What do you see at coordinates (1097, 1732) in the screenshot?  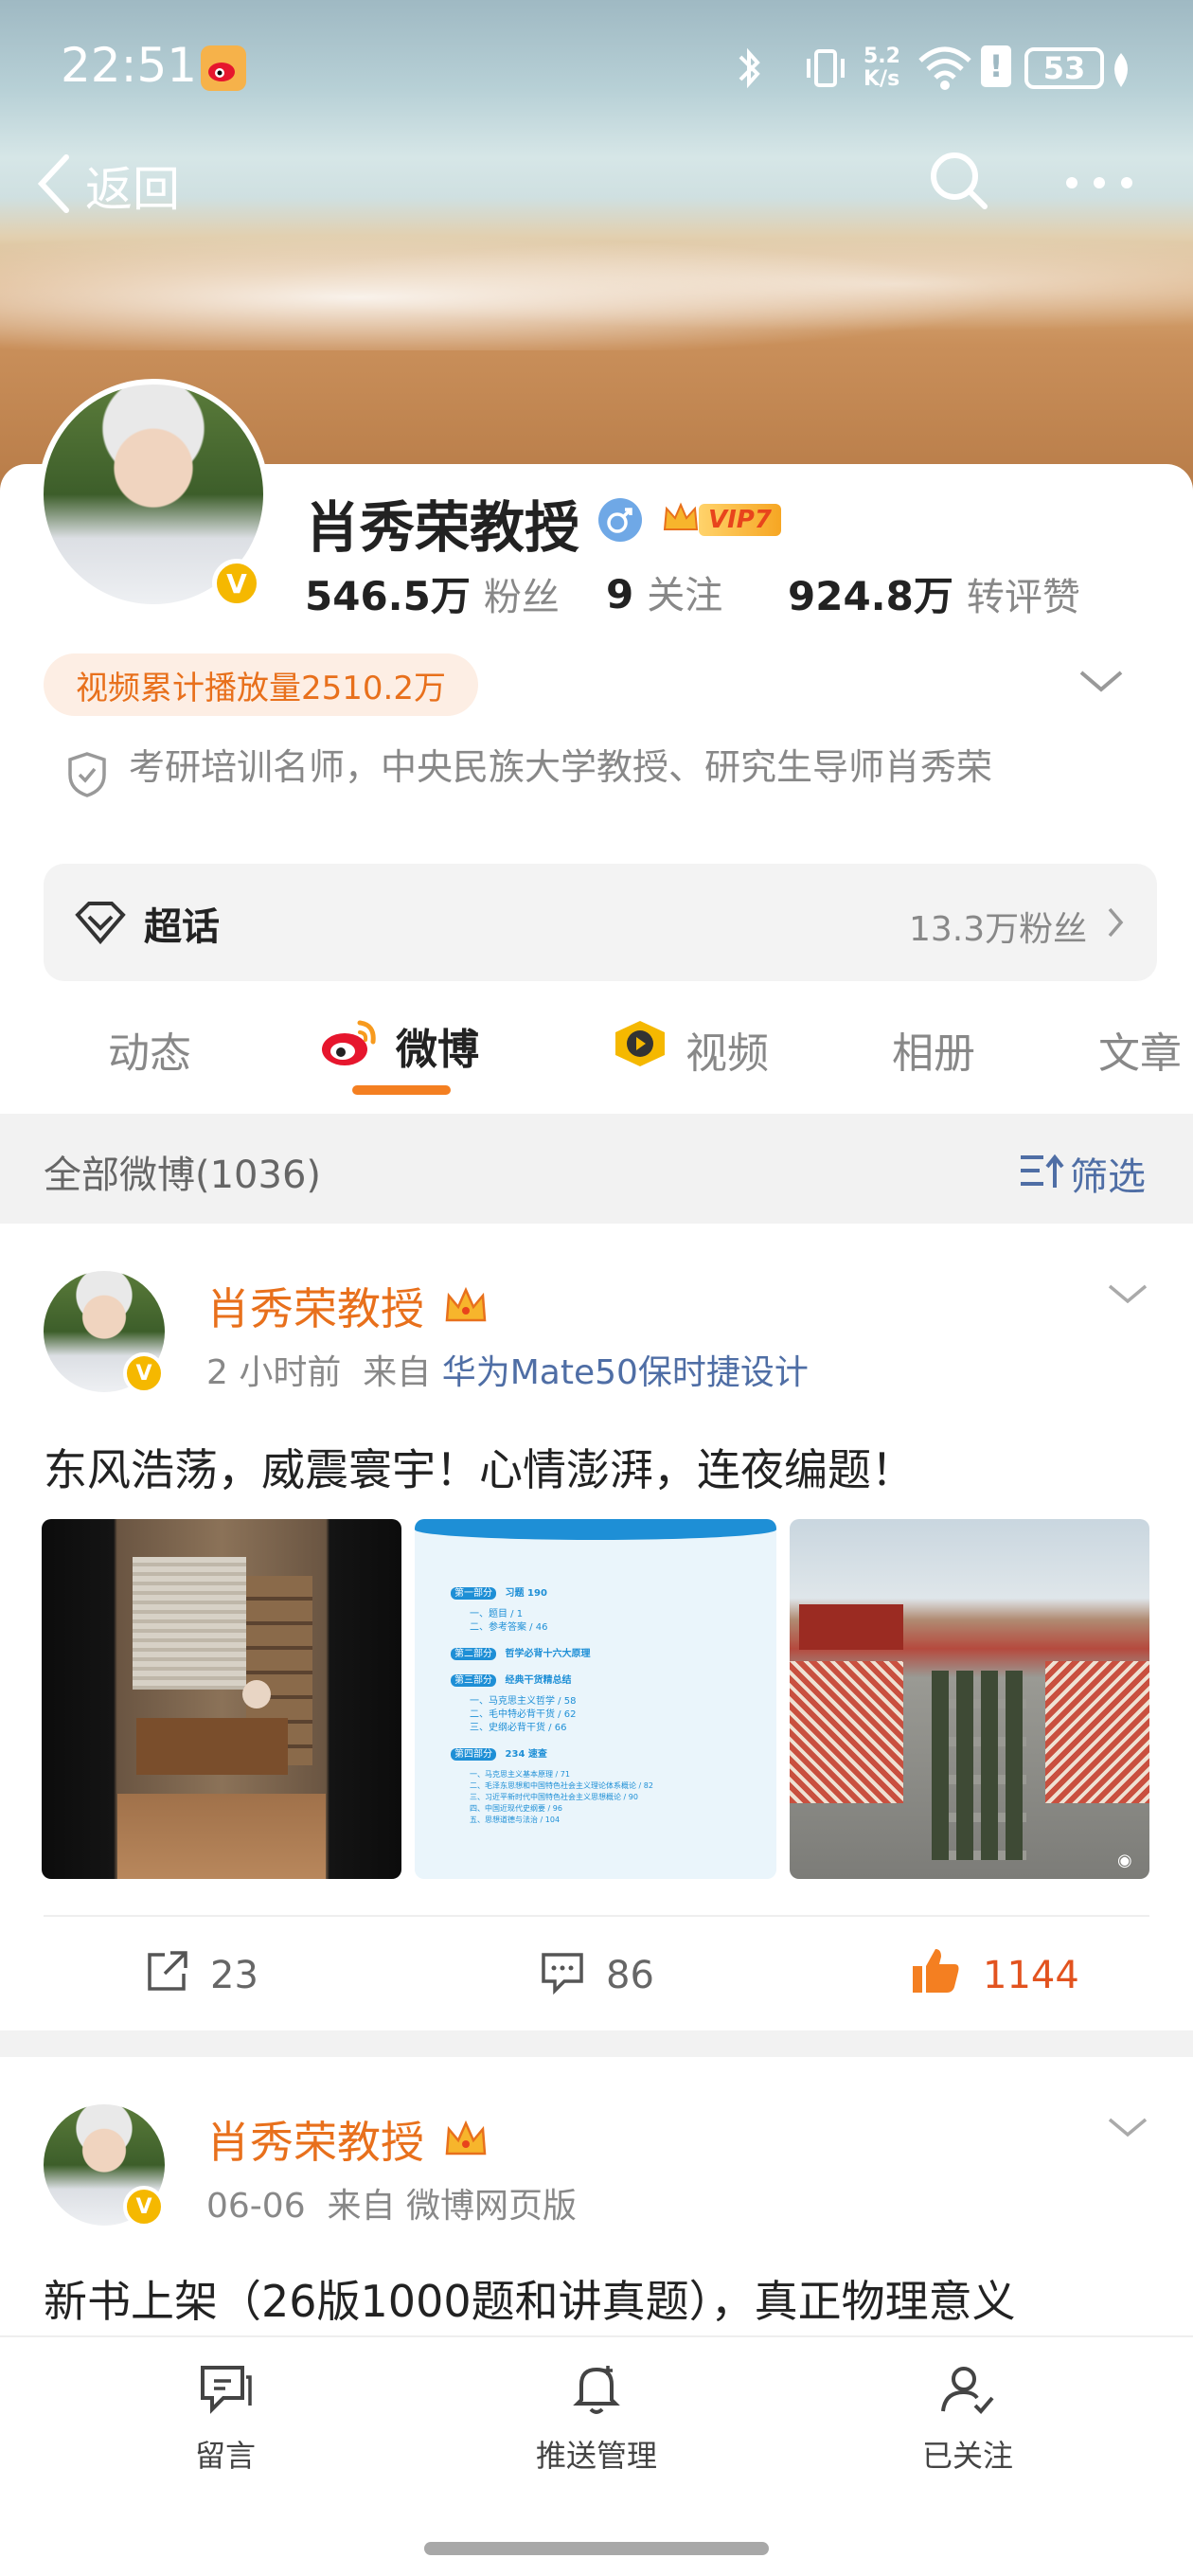 I see `crowd-right` at bounding box center [1097, 1732].